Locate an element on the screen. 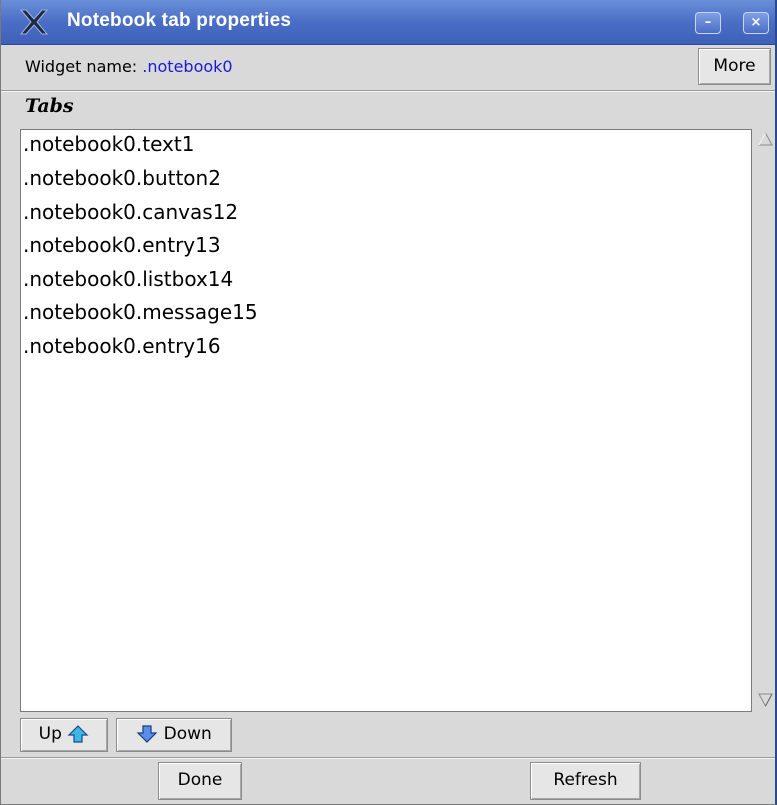 Image resolution: width=777 pixels, height=805 pixels. close-button: × is located at coordinates (756, 23).